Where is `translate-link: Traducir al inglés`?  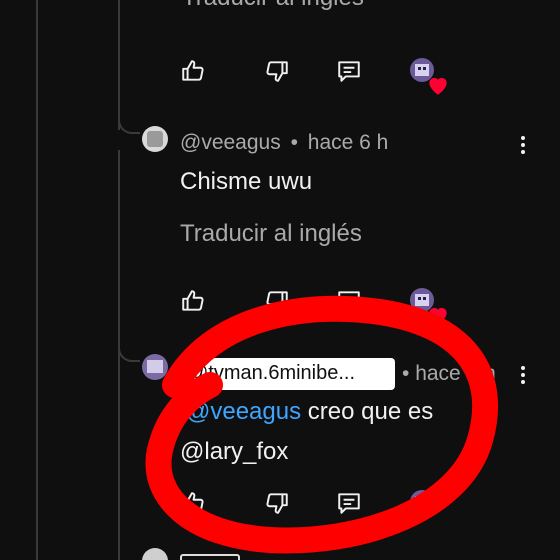 translate-link: Traducir al inglés is located at coordinates (271, 234).